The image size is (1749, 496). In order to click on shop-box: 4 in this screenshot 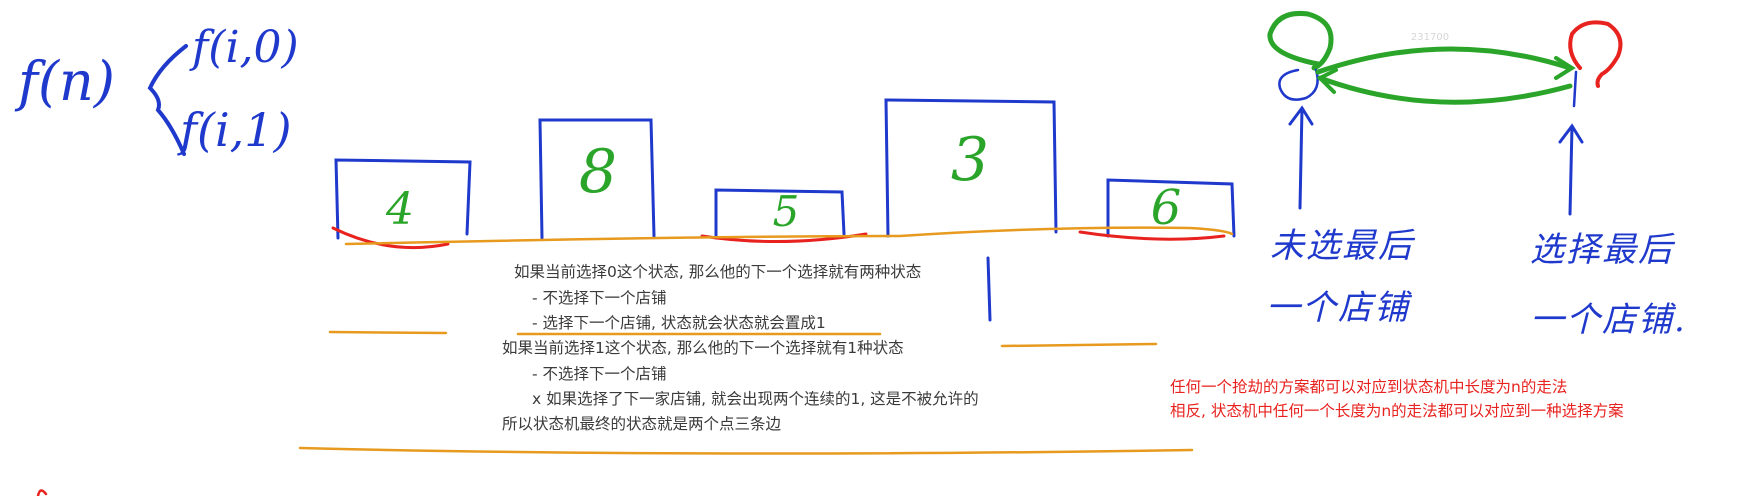, I will do `click(401, 204)`.